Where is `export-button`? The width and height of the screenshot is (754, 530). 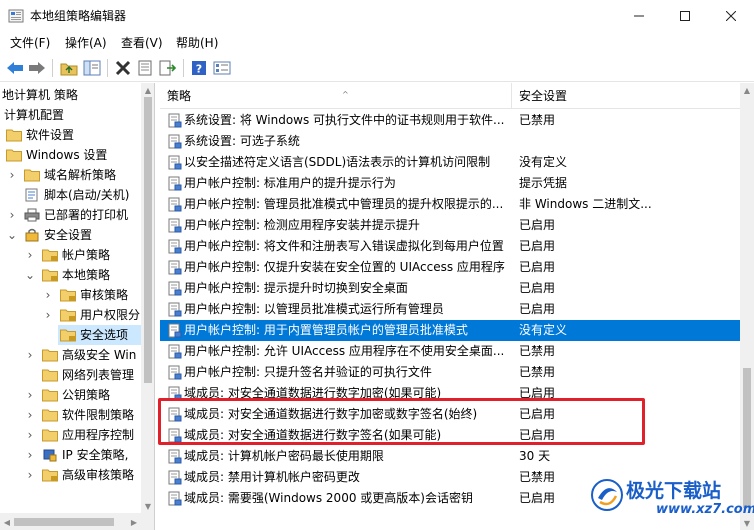
export-button is located at coordinates (168, 68).